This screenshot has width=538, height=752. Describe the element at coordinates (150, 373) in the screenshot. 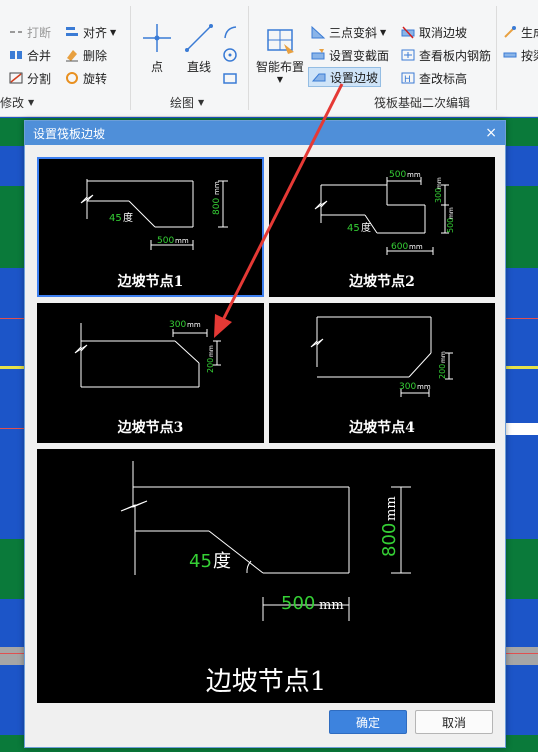

I see `node-option-3: 300 mm 200 mm 边坡节点3` at that location.